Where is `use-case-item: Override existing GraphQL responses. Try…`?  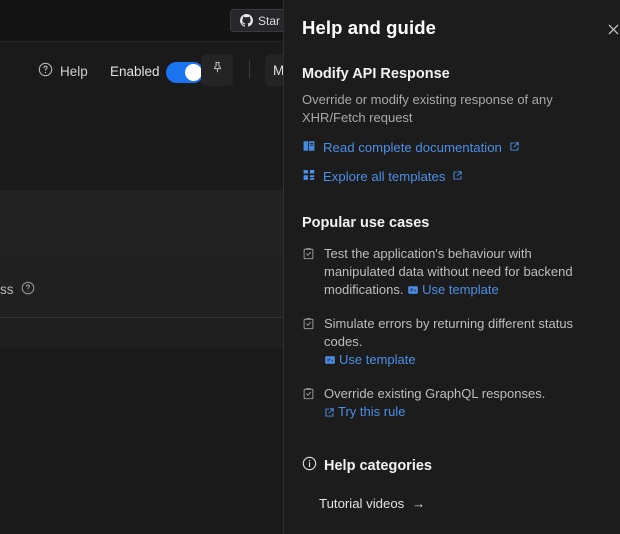 use-case-item: Override existing GraphQL responses. Try… is located at coordinates (452, 404).